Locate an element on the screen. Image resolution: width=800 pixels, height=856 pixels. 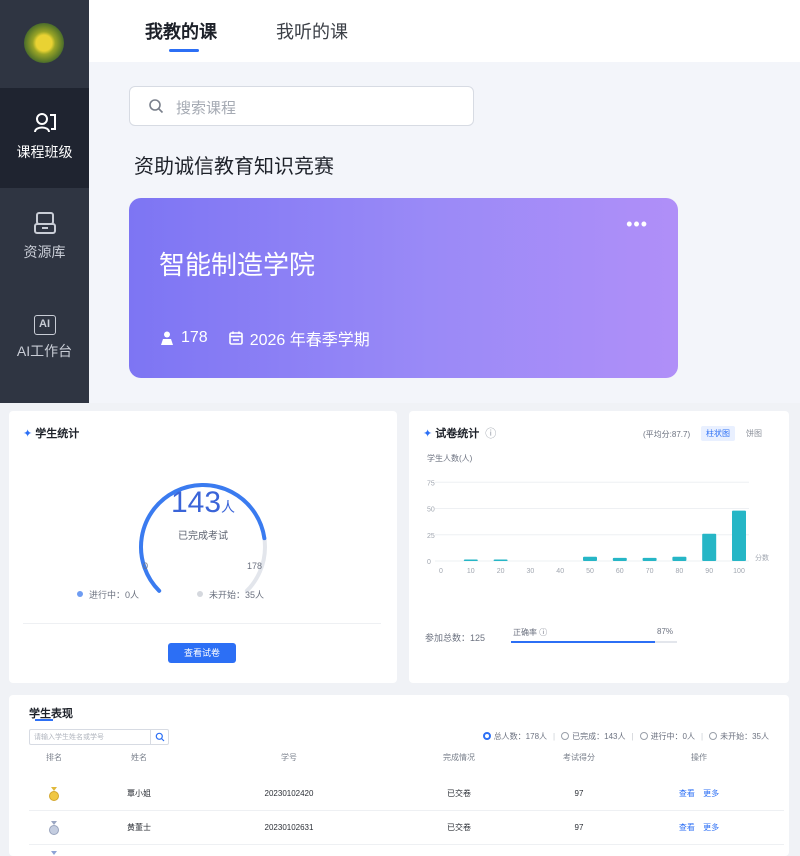
x-tick-label: 80 is located at coordinates (680, 571).